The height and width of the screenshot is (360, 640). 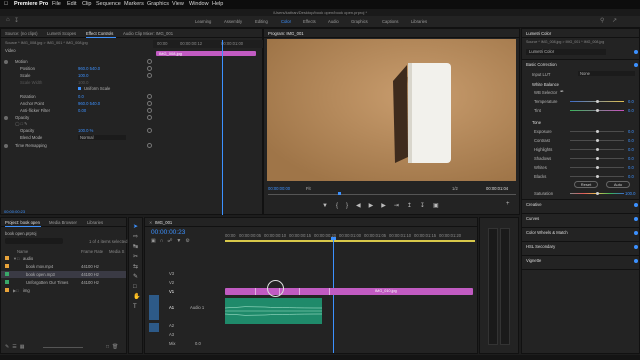 What do you see at coordinates (631, 158) in the screenshot?
I see `shadows-value: 0.0` at bounding box center [631, 158].